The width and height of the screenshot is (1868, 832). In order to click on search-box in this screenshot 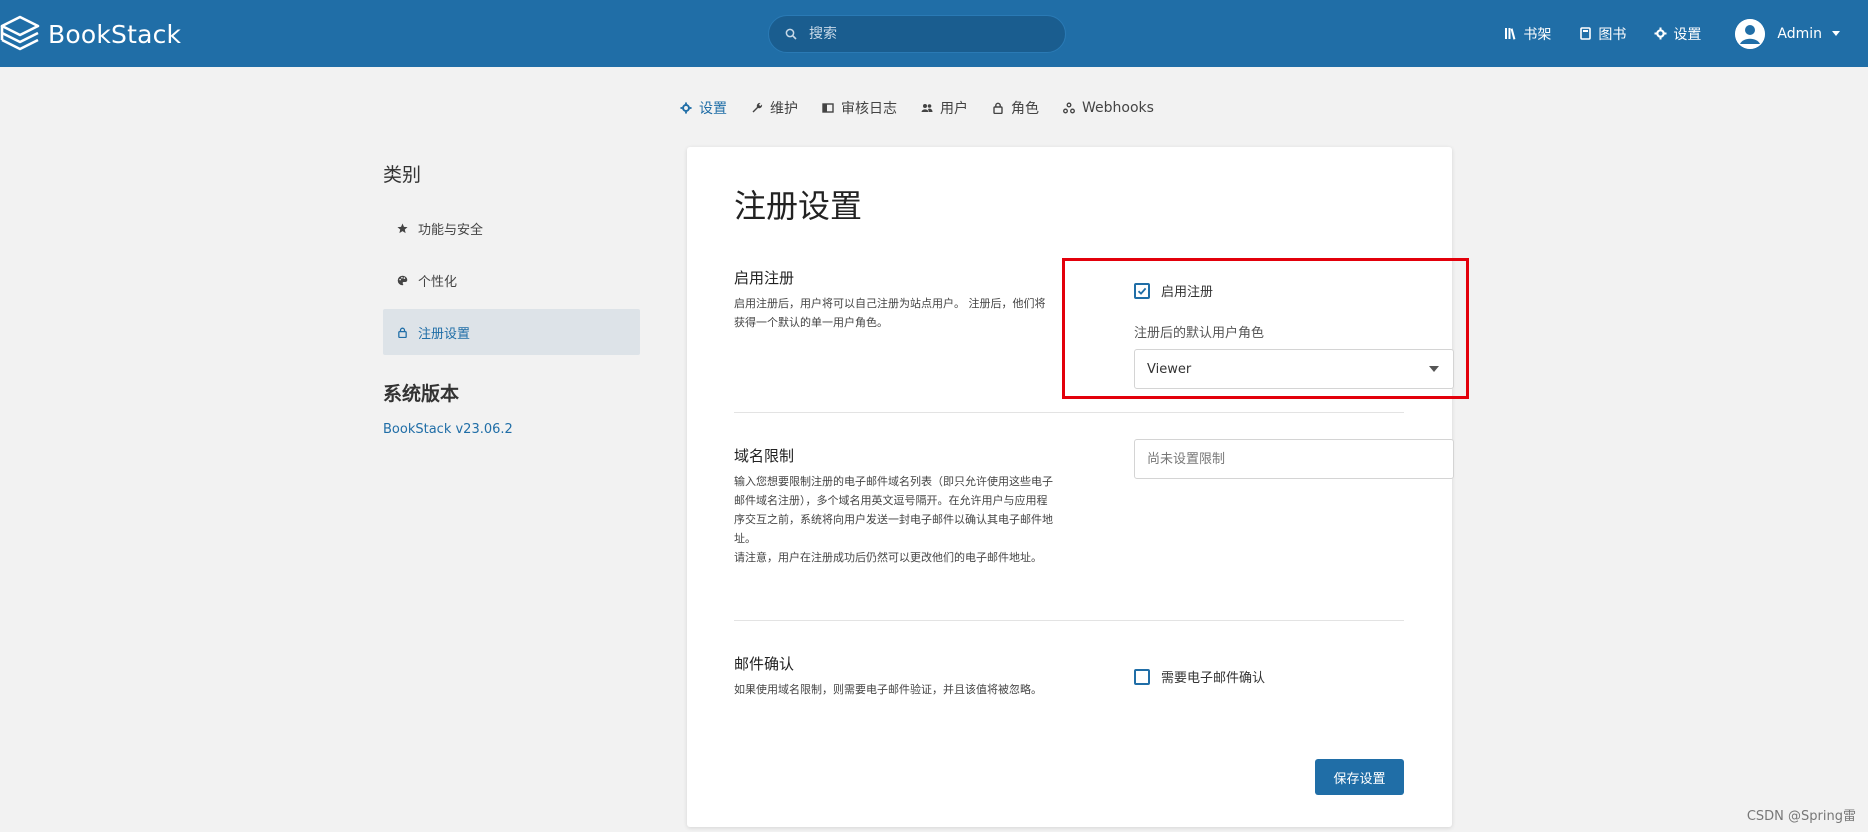, I will do `click(917, 34)`.